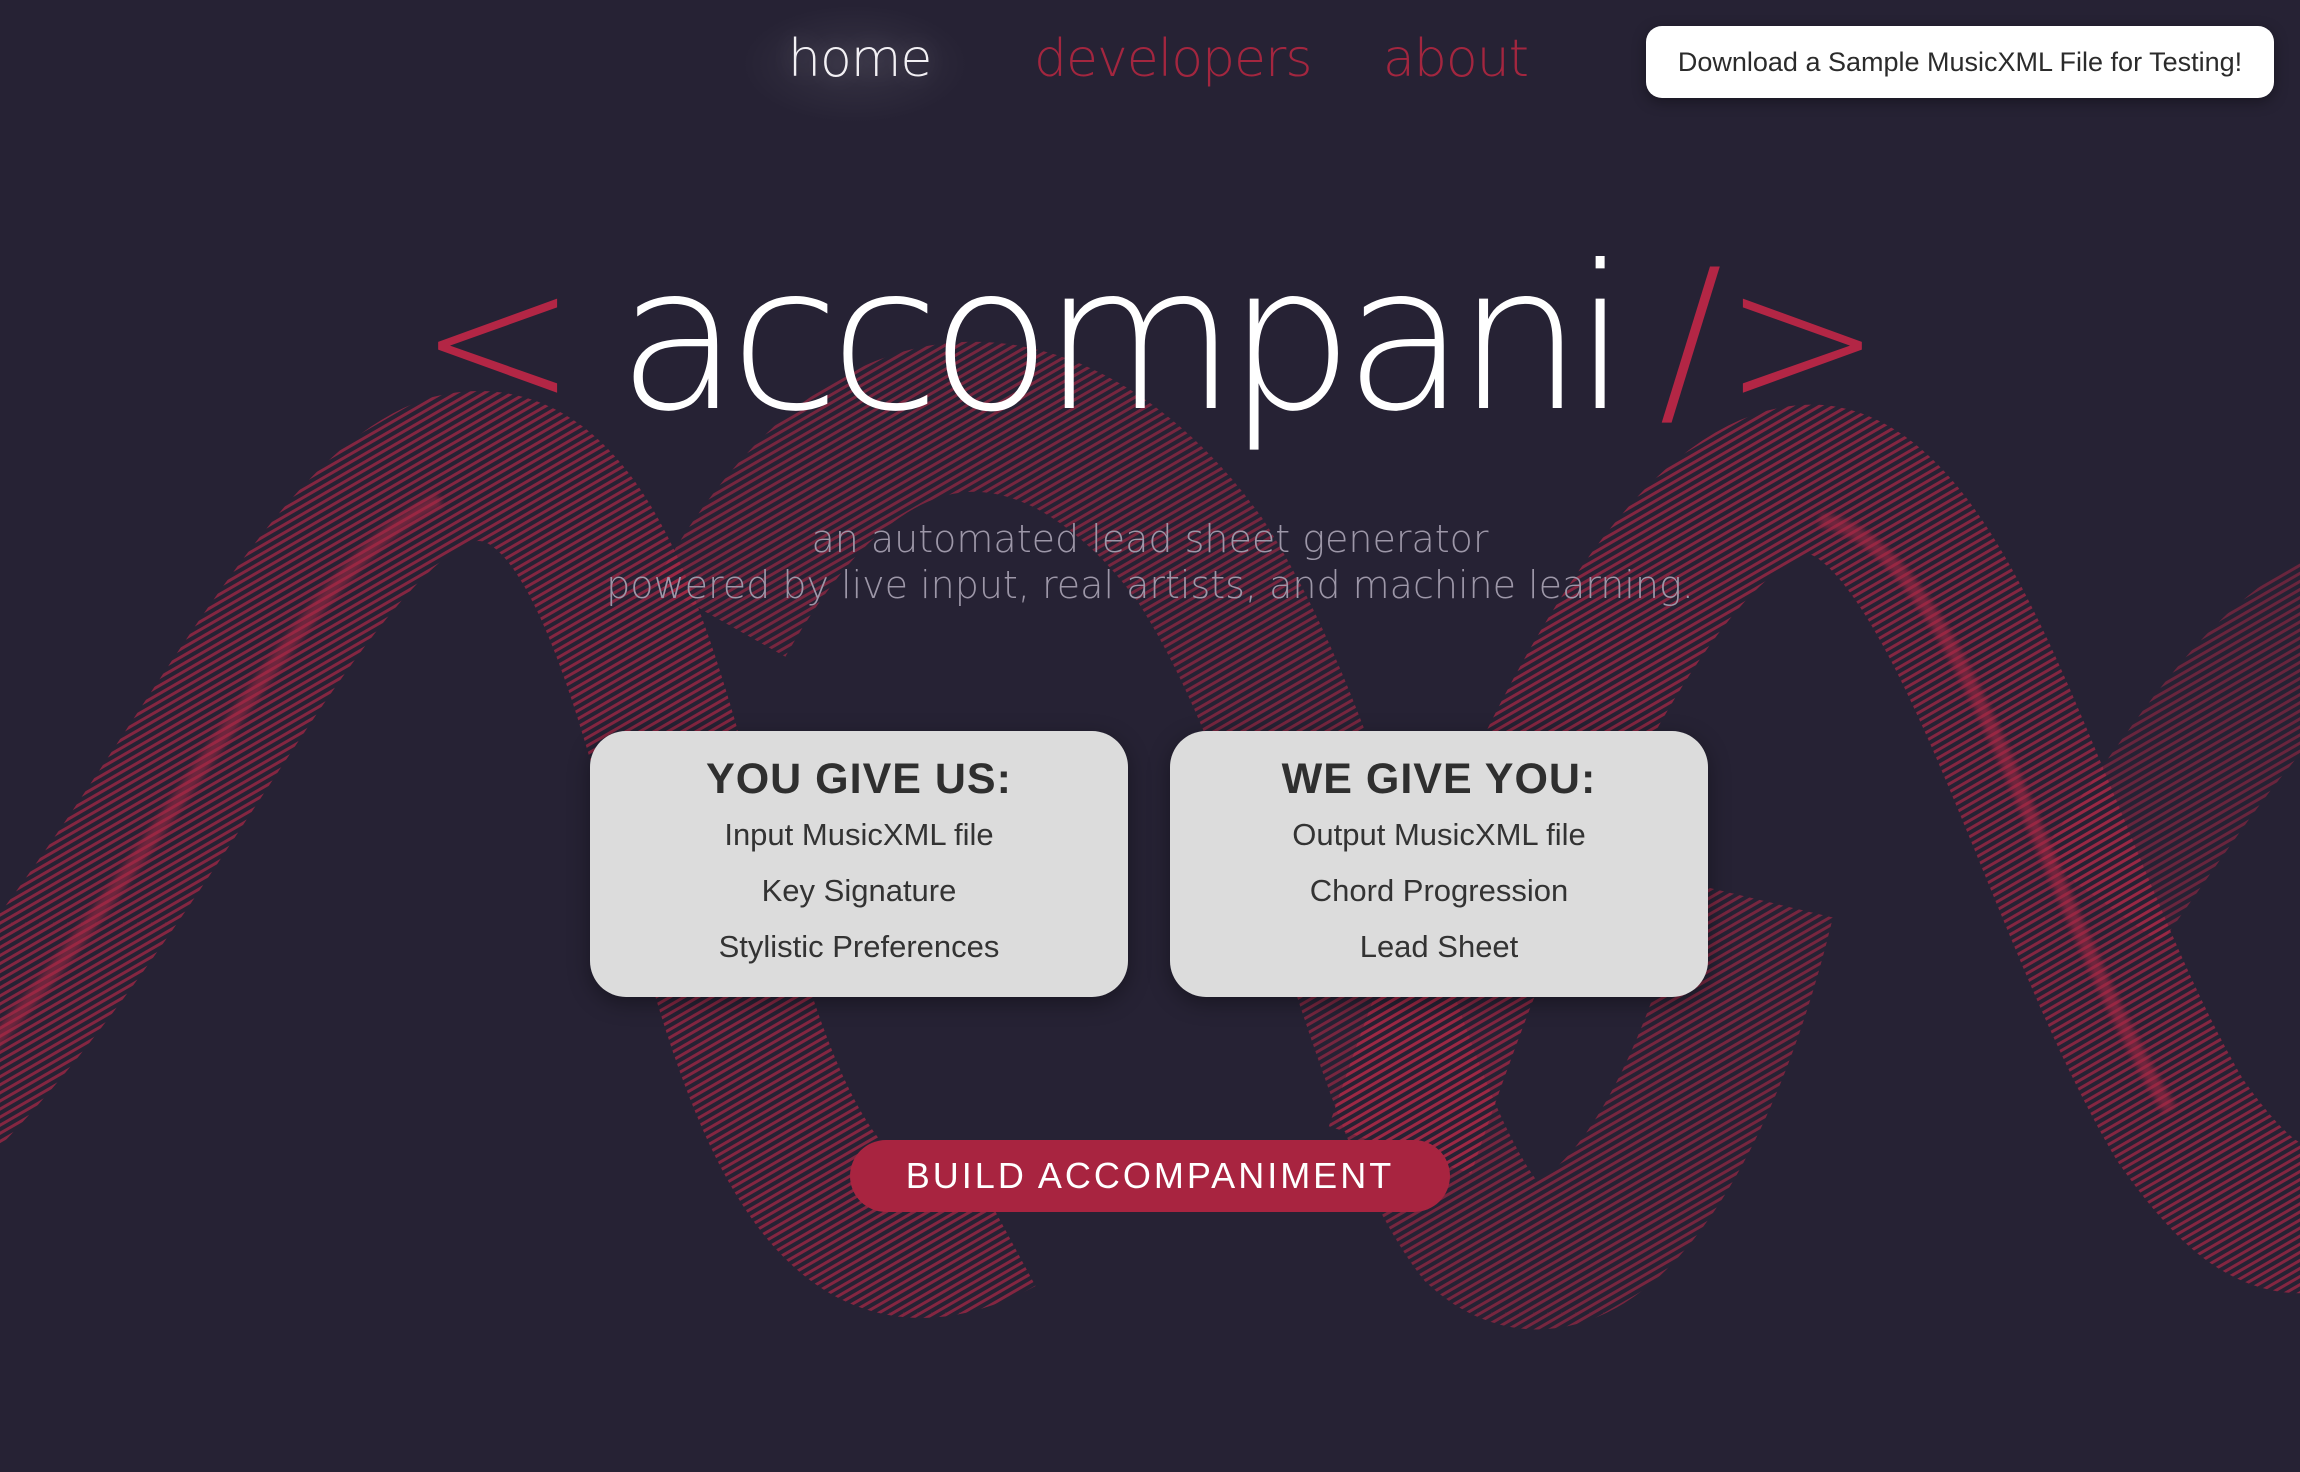 This screenshot has height=1472, width=2300. I want to click on card-item: Stylistic Preferences, so click(859, 946).